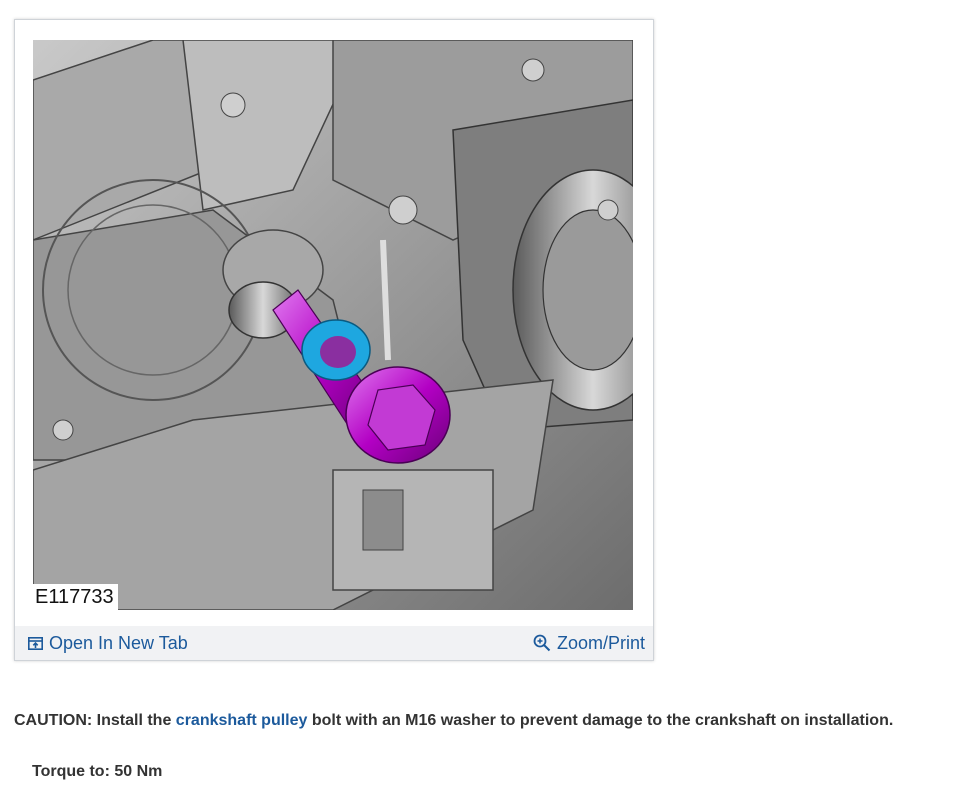  What do you see at coordinates (35, 643) in the screenshot?
I see `open-new-tab-icon` at bounding box center [35, 643].